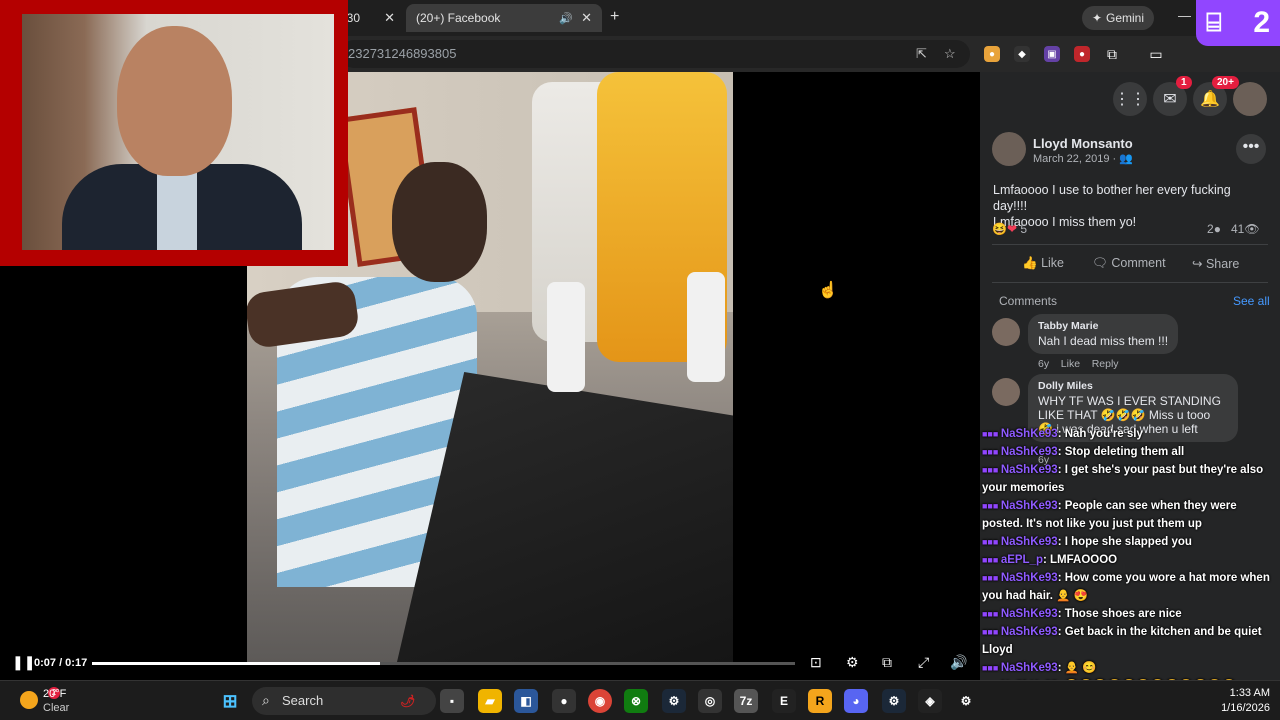  Describe the element at coordinates (1083, 158) in the screenshot. I see `post-date: March 22, 2019 · 👥` at that location.